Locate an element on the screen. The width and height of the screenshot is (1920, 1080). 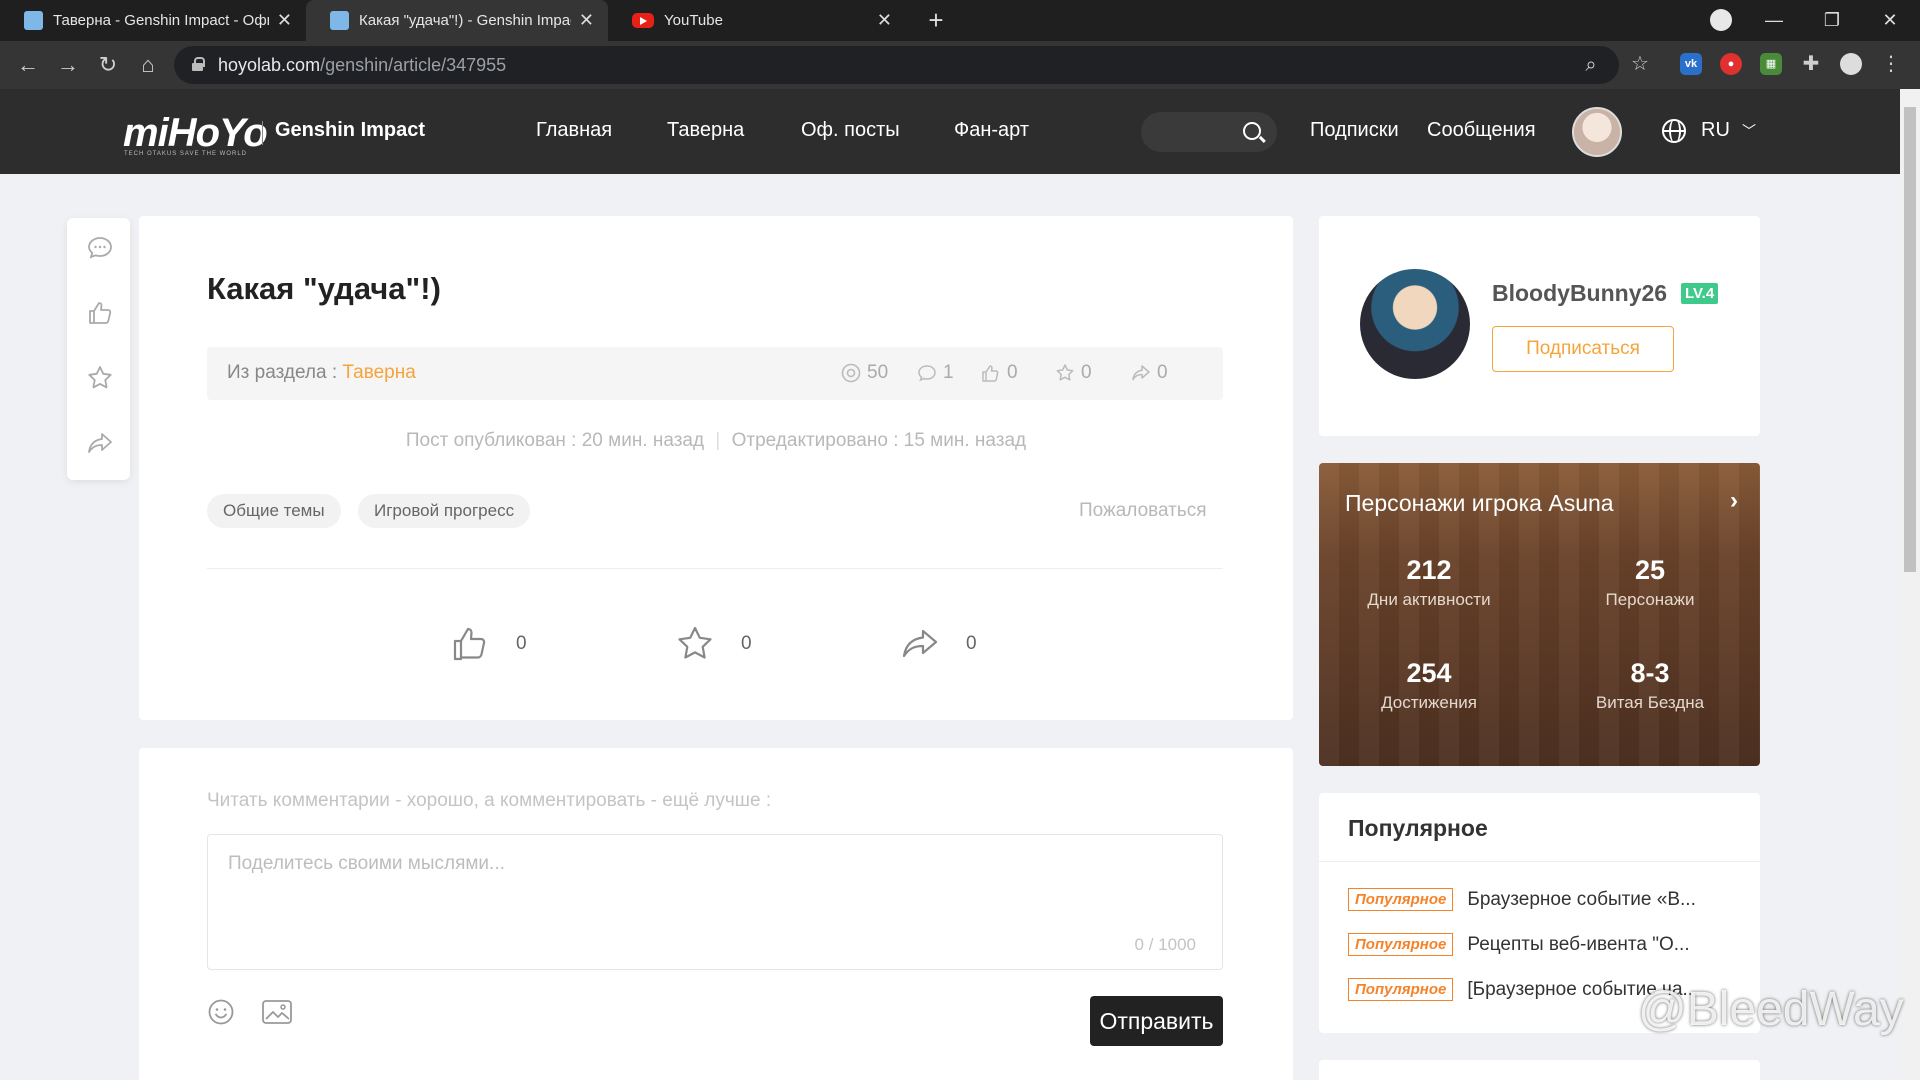
chevron-down-icon: ﹀ is located at coordinates (1749, 131).